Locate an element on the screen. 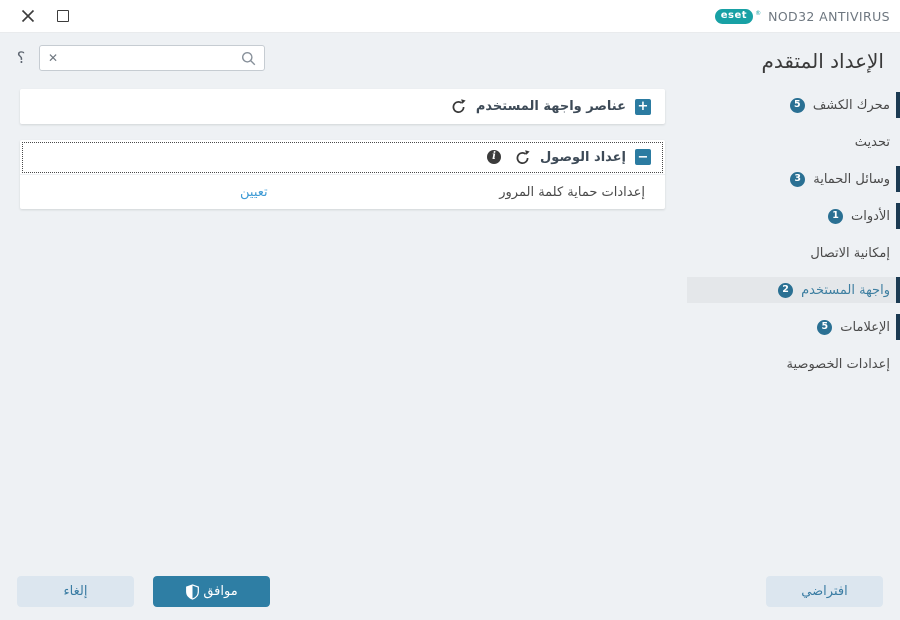 This screenshot has height=620, width=900. panel-actions: i is located at coordinates (509, 157).